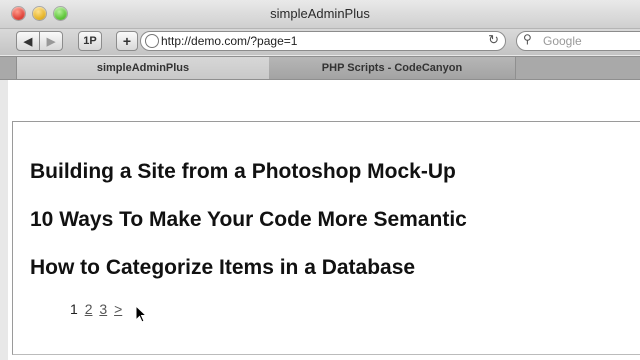 This screenshot has height=360, width=640. Describe the element at coordinates (89, 309) in the screenshot. I see `pagination-link: 2` at that location.